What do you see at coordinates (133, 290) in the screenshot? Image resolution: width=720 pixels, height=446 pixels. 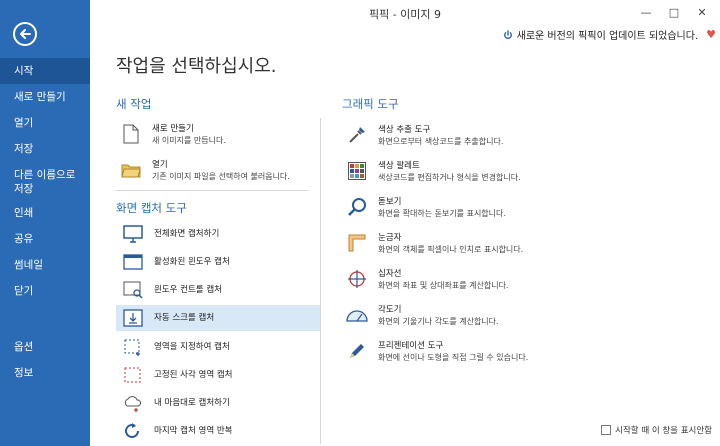 I see `window-search-icon` at bounding box center [133, 290].